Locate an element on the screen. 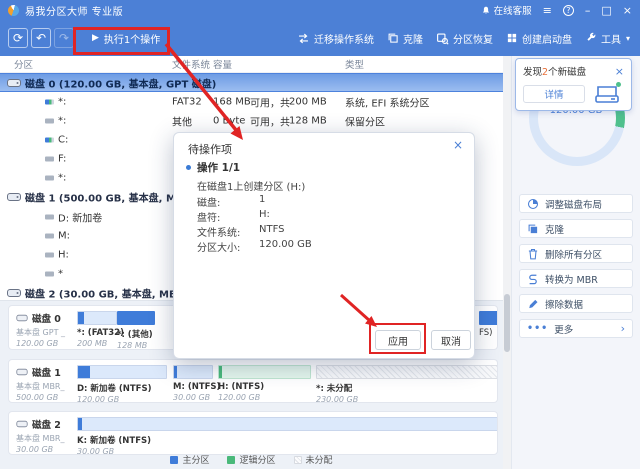 The image size is (640, 469). partition-name: *: is located at coordinates (62, 120).